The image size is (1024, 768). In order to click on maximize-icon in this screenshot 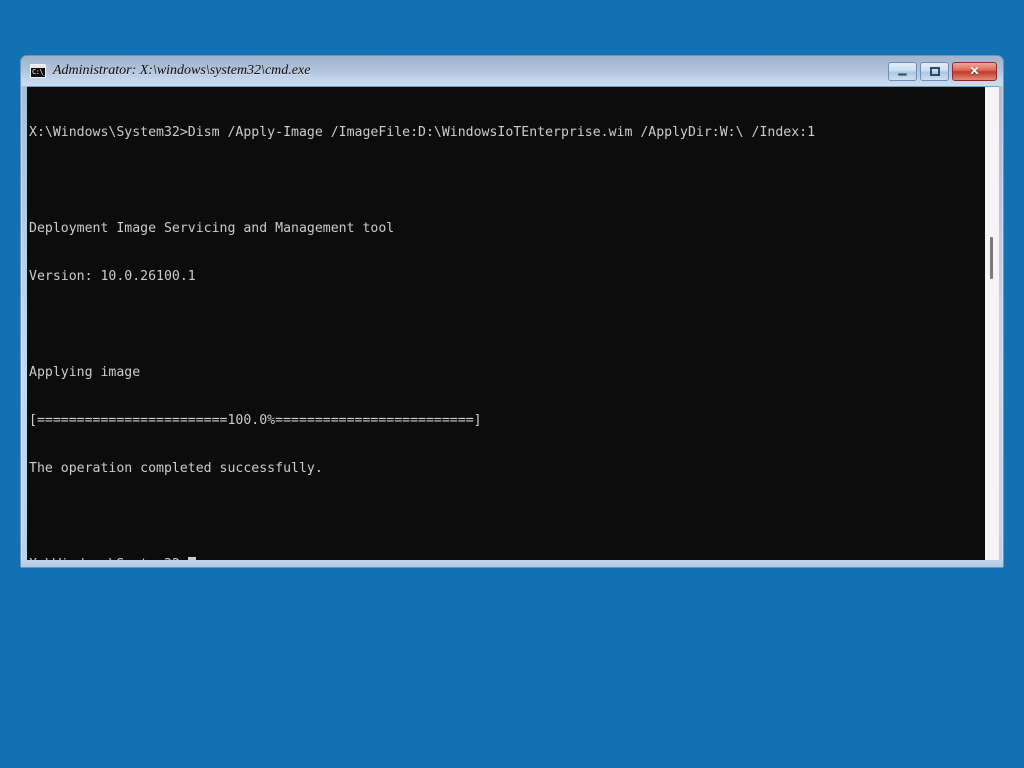, I will do `click(934, 71)`.